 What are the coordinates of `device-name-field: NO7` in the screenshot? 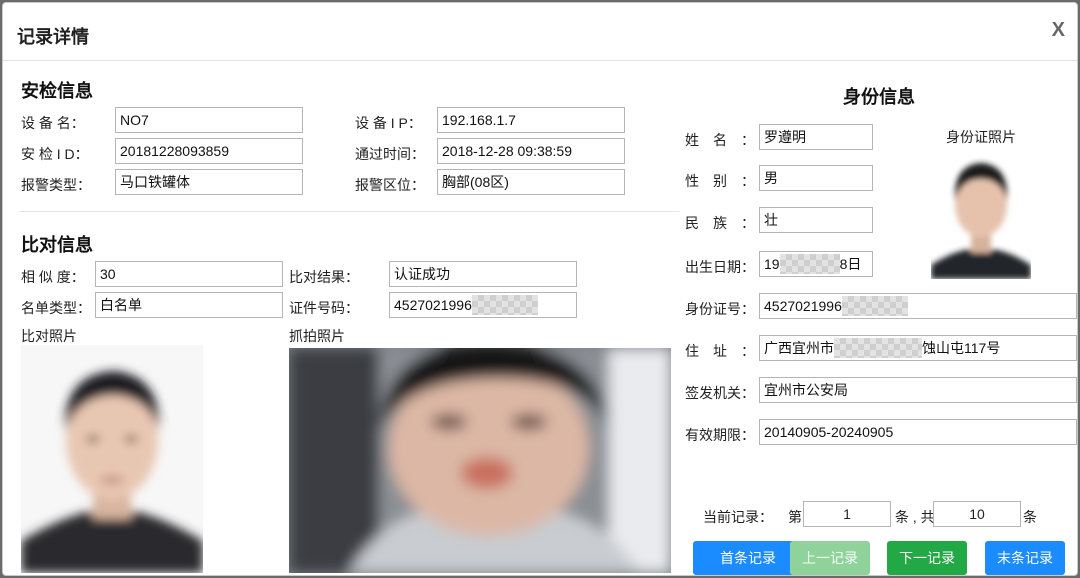 It's located at (209, 120).